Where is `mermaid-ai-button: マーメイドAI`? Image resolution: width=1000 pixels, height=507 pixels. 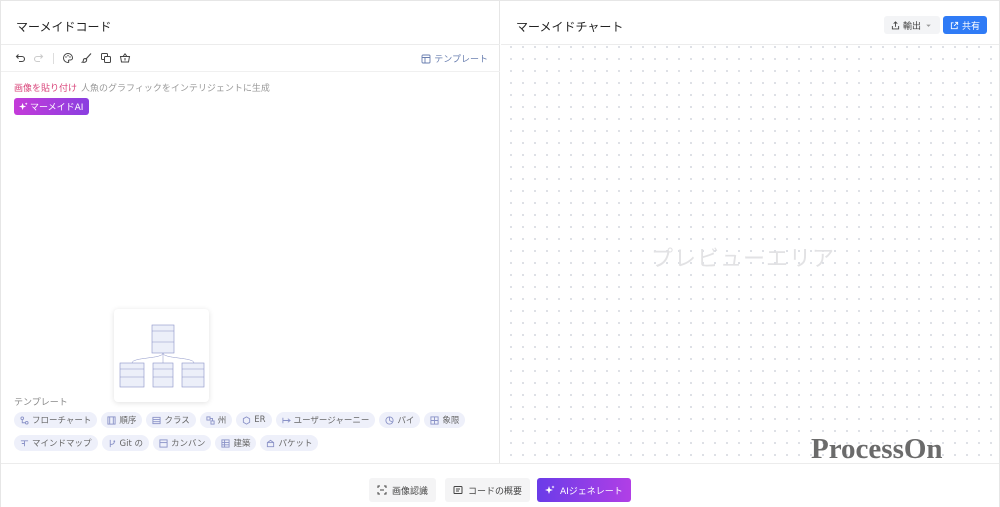
mermaid-ai-button: マーメイドAI is located at coordinates (52, 106).